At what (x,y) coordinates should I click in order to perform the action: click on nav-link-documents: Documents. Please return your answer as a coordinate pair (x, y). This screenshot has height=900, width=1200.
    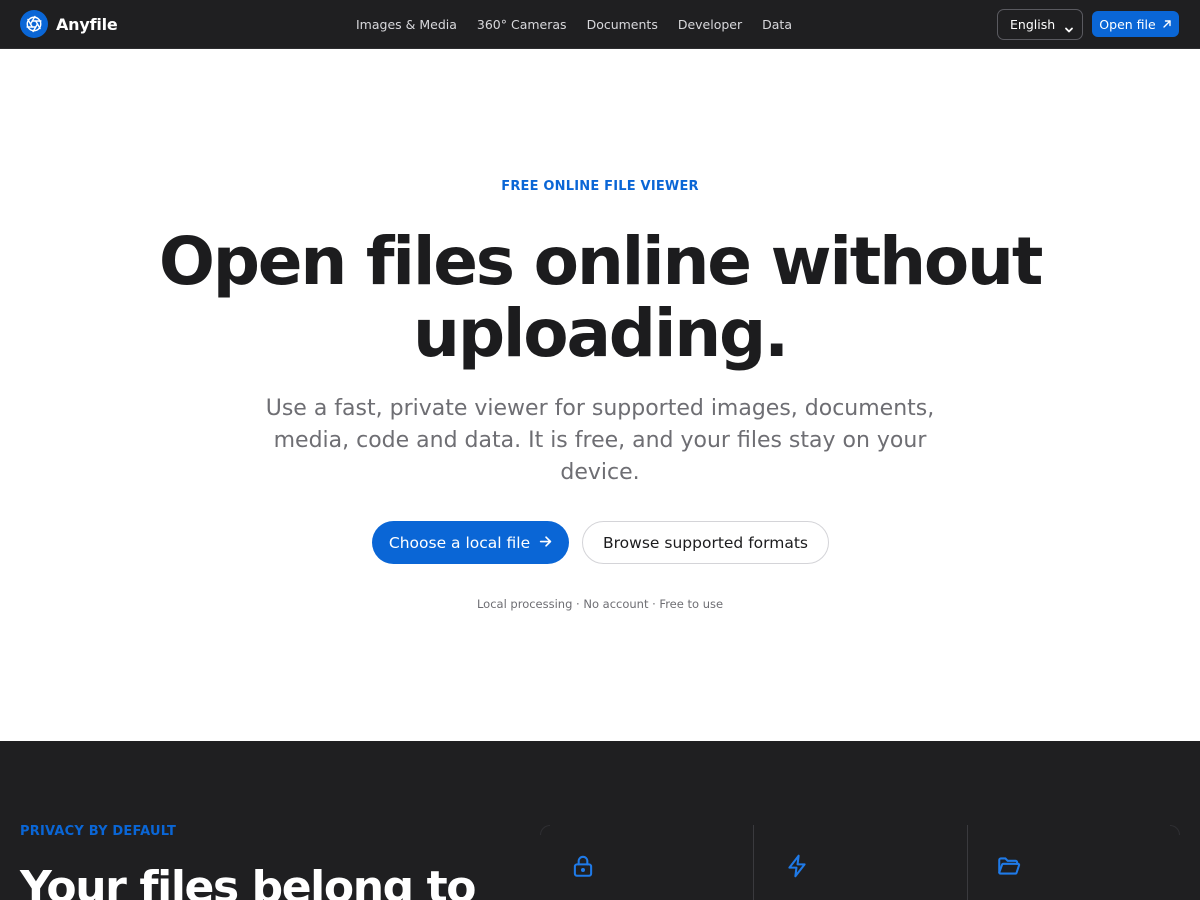
    Looking at the image, I should click on (622, 24).